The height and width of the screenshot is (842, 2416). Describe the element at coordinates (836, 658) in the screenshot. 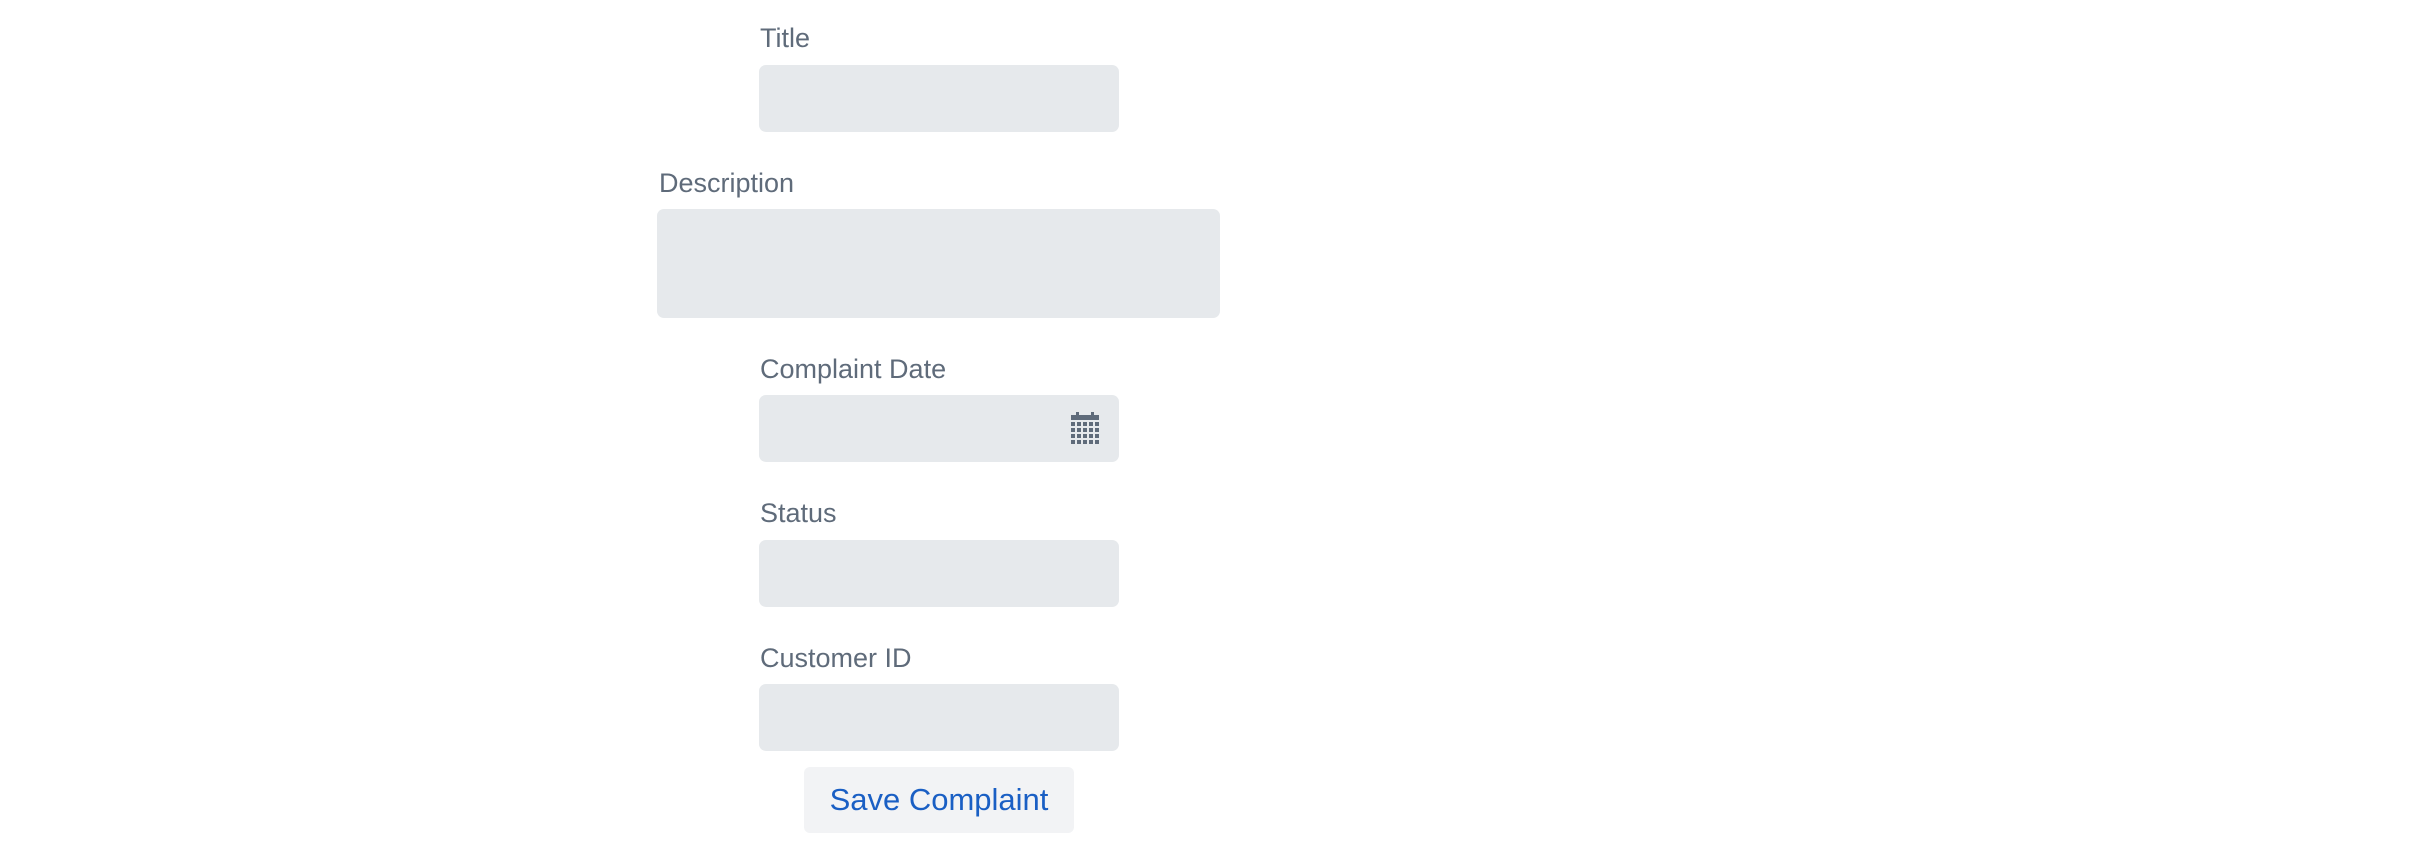

I see `customer-id-label: Customer ID` at that location.